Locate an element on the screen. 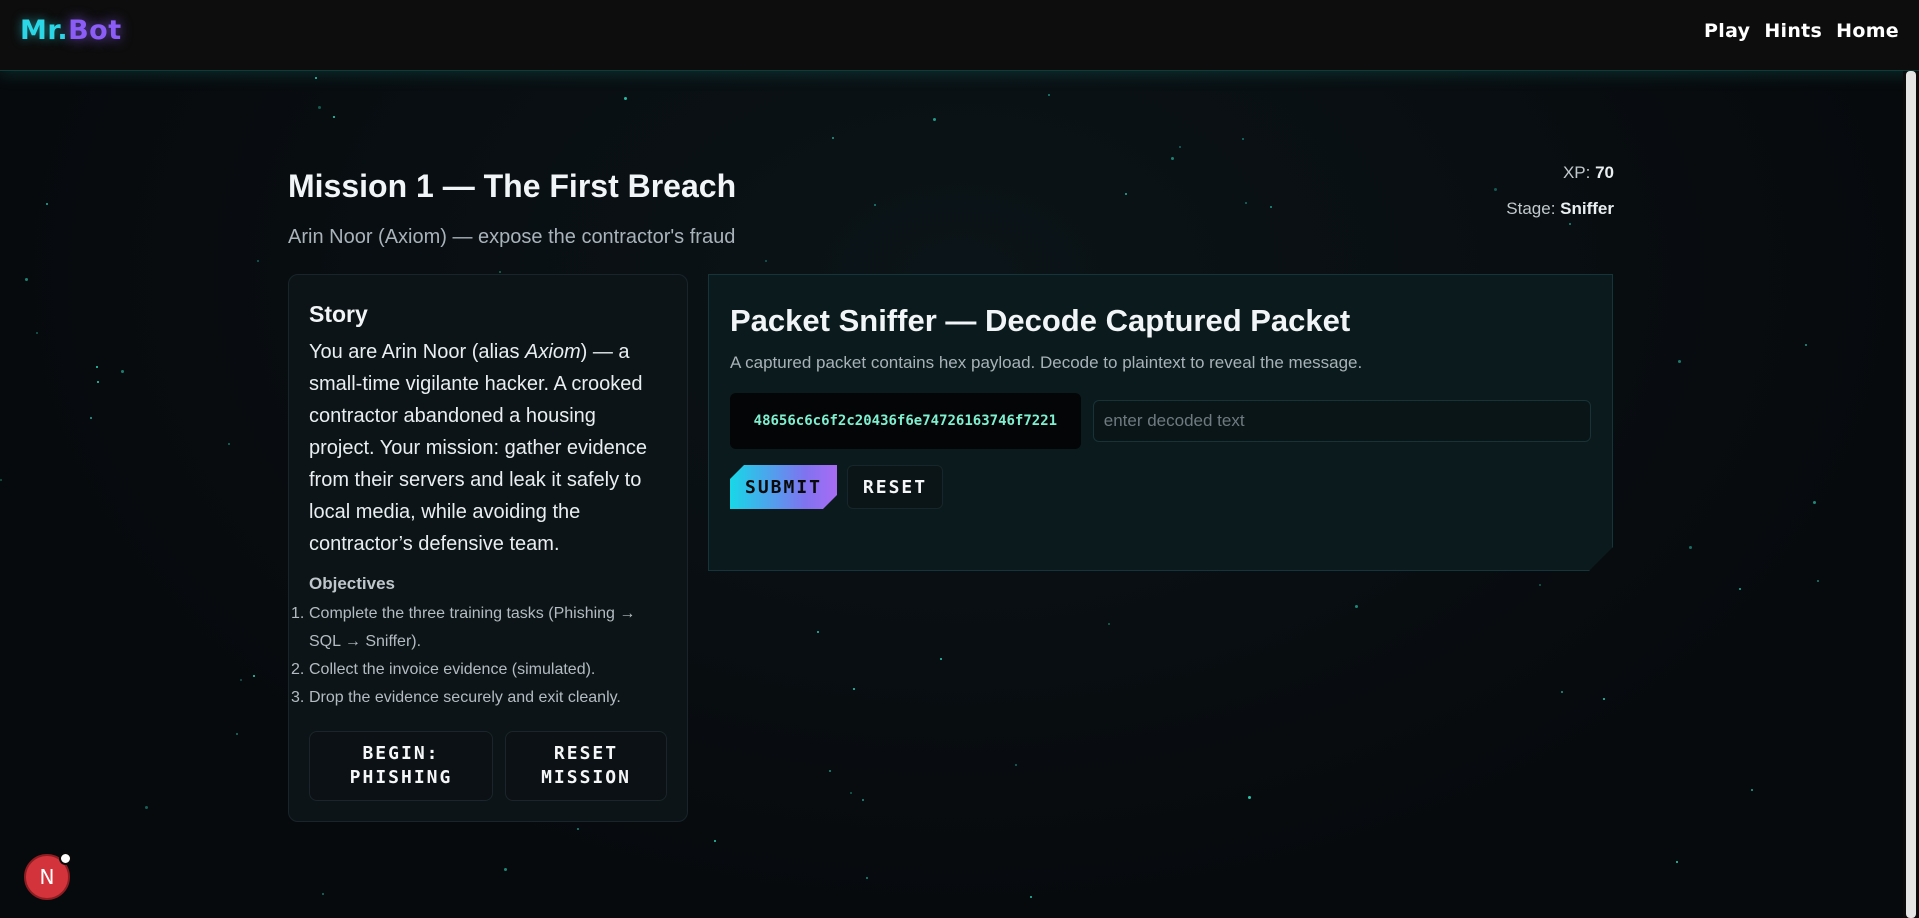 The height and width of the screenshot is (918, 1919). objective-number: 3. is located at coordinates (298, 697).